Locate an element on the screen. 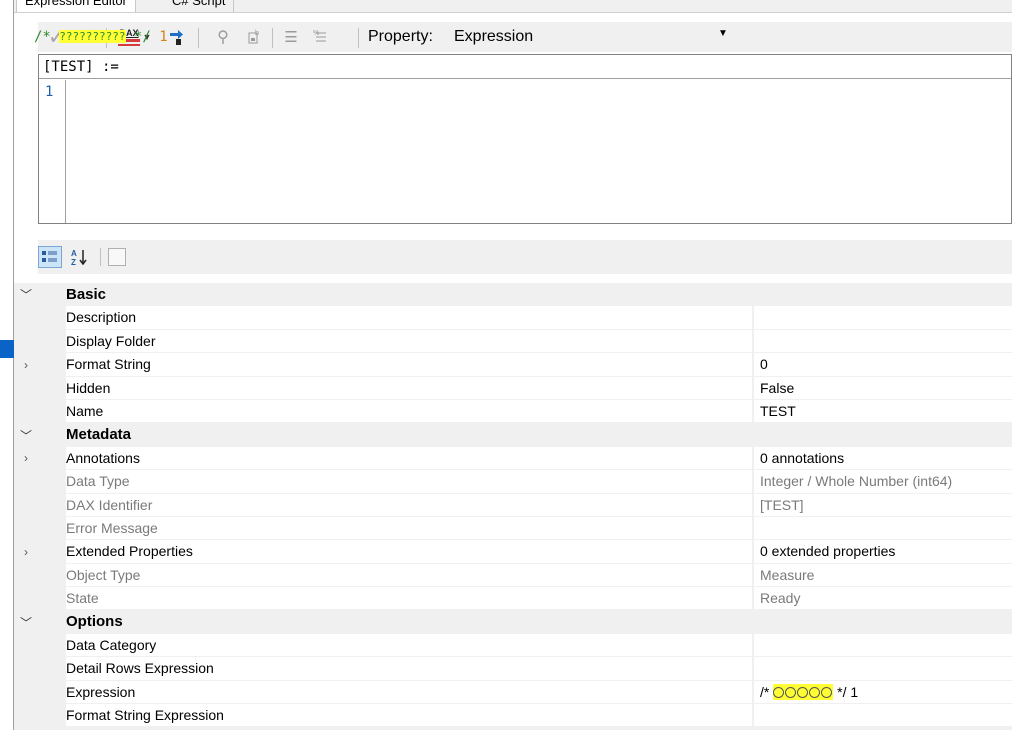 Image resolution: width=1012 pixels, height=730 pixels. categorized-icon is located at coordinates (49, 256).